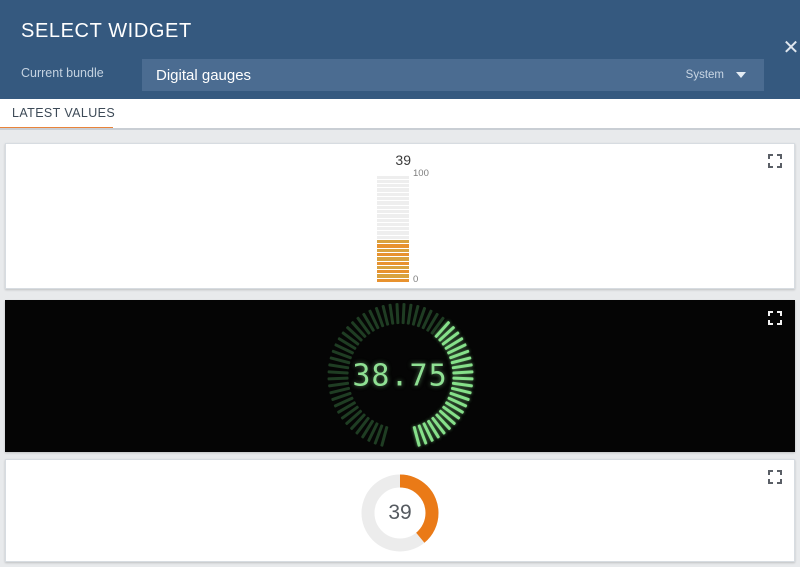 Image resolution: width=800 pixels, height=567 pixels. Describe the element at coordinates (790, 49) in the screenshot. I see `close-icon: ✕` at that location.